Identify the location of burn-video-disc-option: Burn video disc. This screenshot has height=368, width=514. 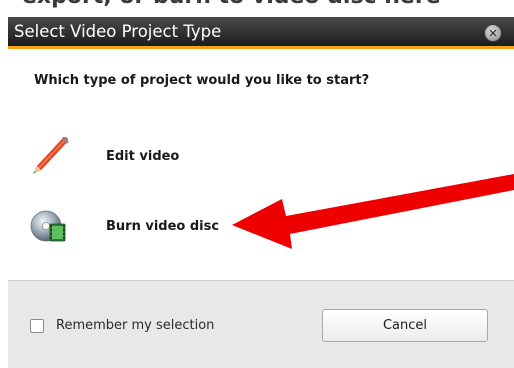
(138, 226).